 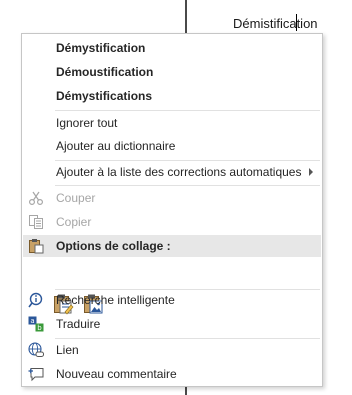 I want to click on ignore-all-item: Ignorer tout, so click(x=172, y=123).